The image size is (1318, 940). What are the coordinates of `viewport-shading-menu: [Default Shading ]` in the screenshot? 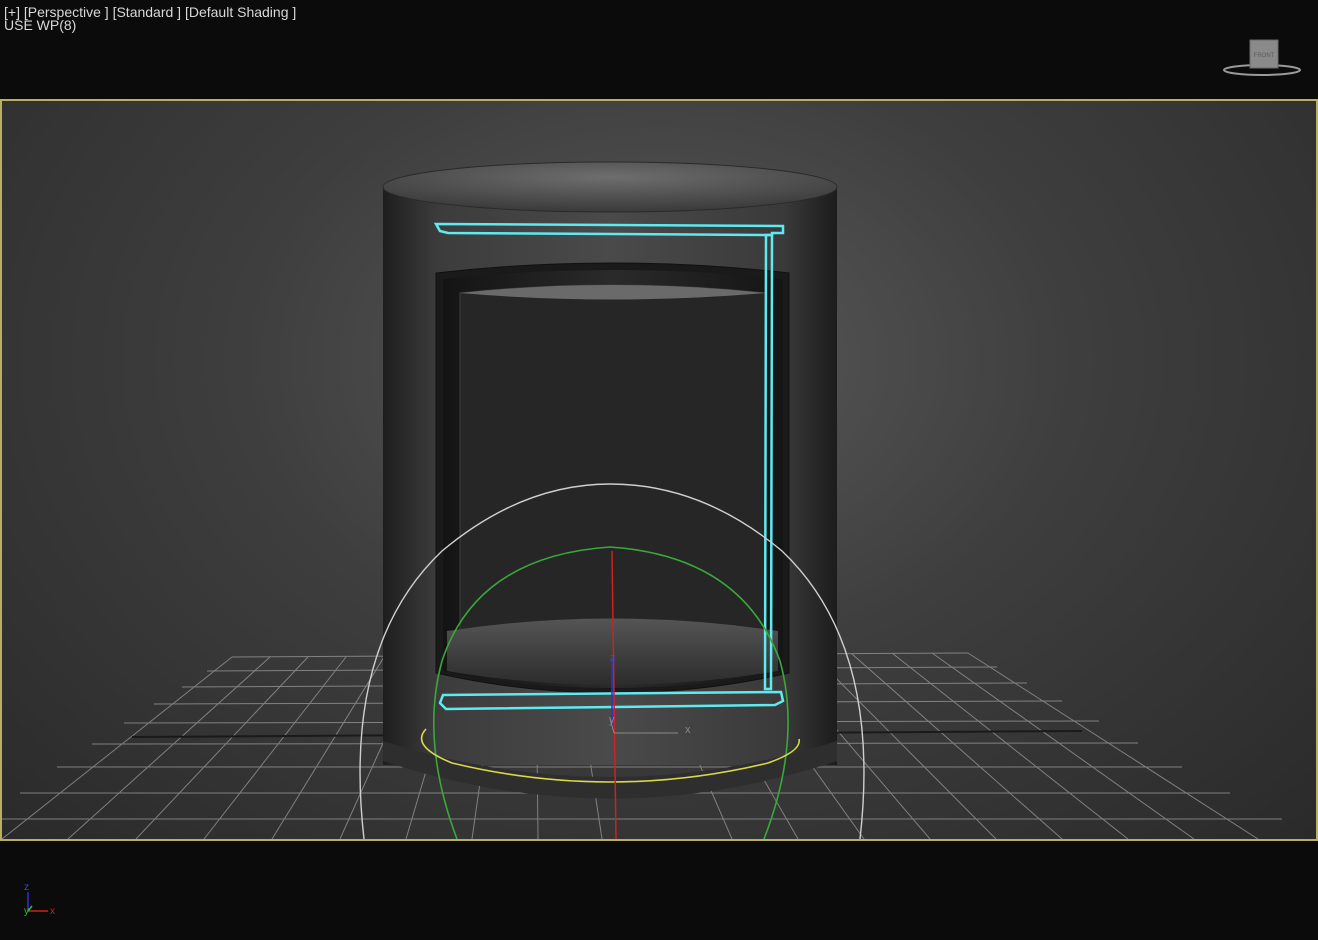 It's located at (240, 12).